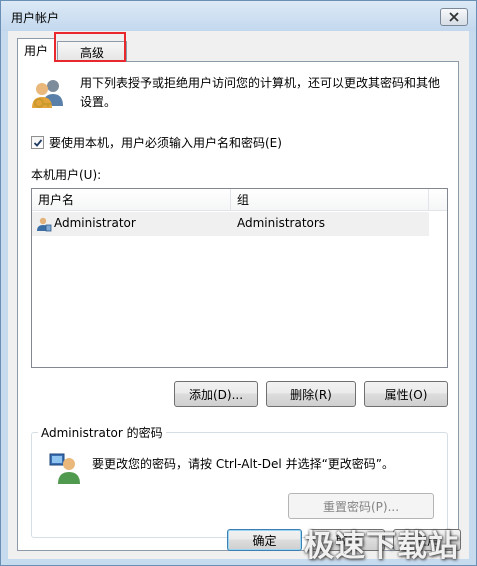 Image resolution: width=477 pixels, height=566 pixels. Describe the element at coordinates (95, 223) in the screenshot. I see `row-username: Administrator` at that location.